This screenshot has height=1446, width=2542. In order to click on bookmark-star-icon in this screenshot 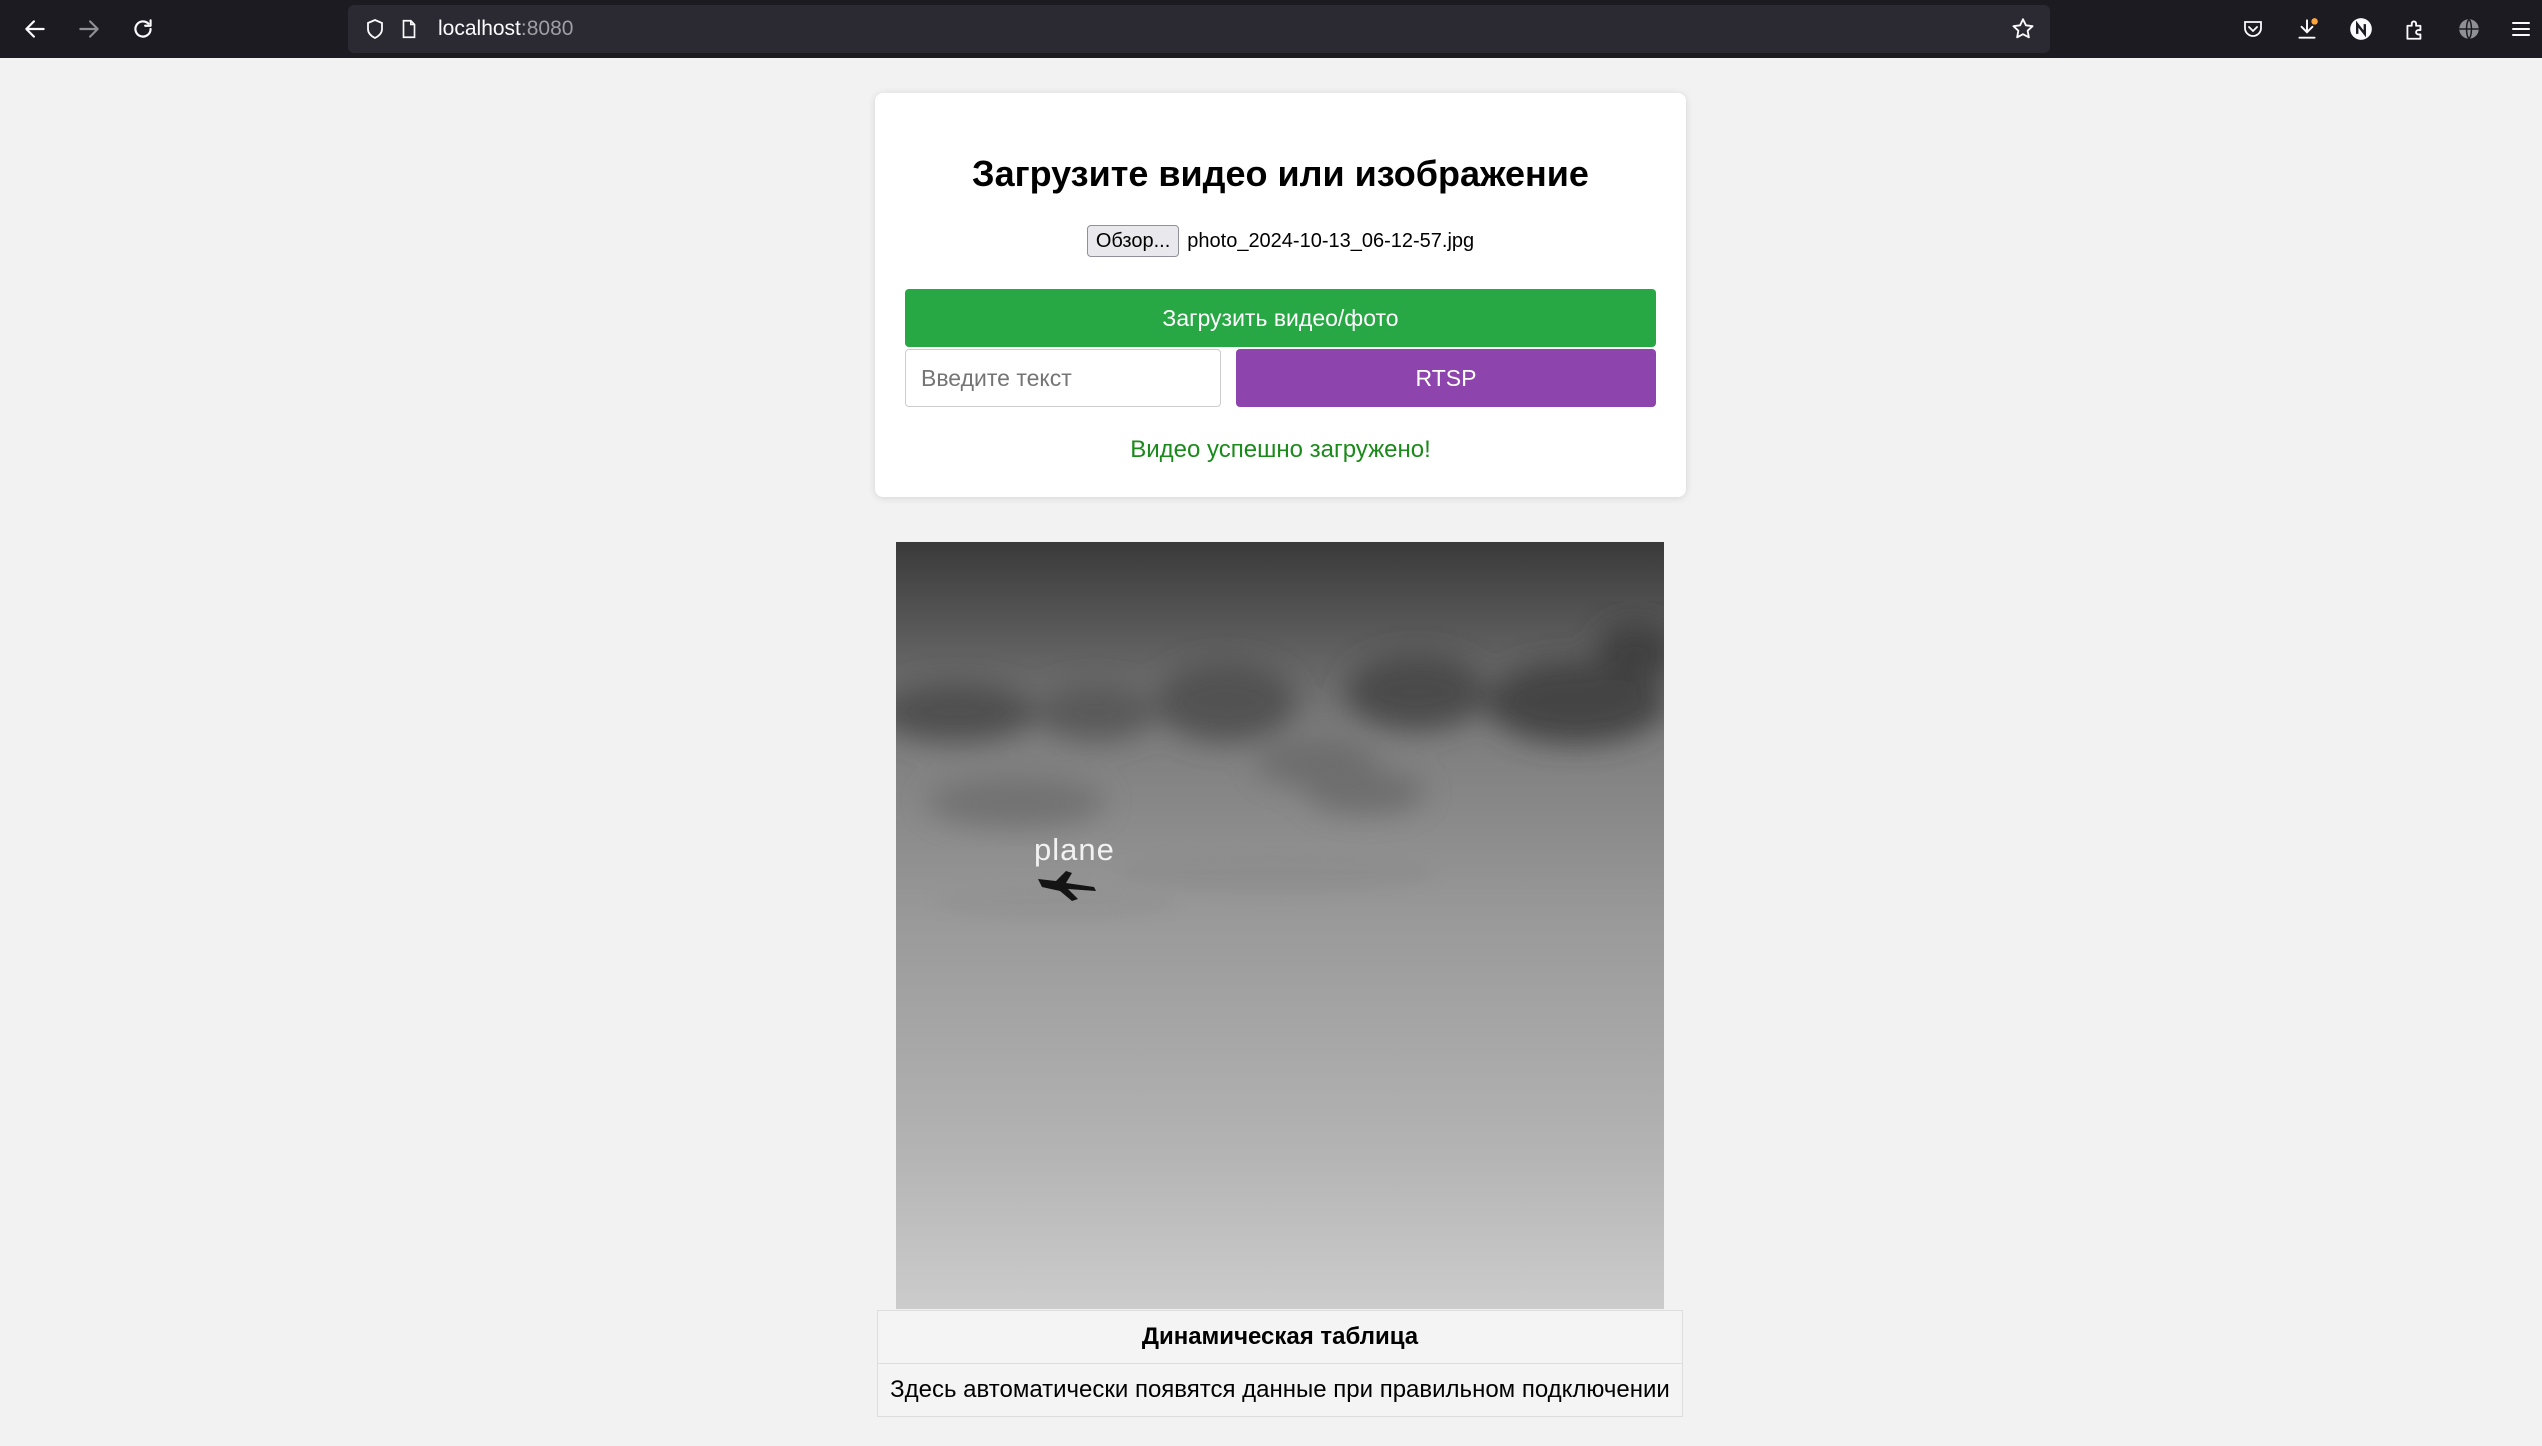, I will do `click(2023, 29)`.